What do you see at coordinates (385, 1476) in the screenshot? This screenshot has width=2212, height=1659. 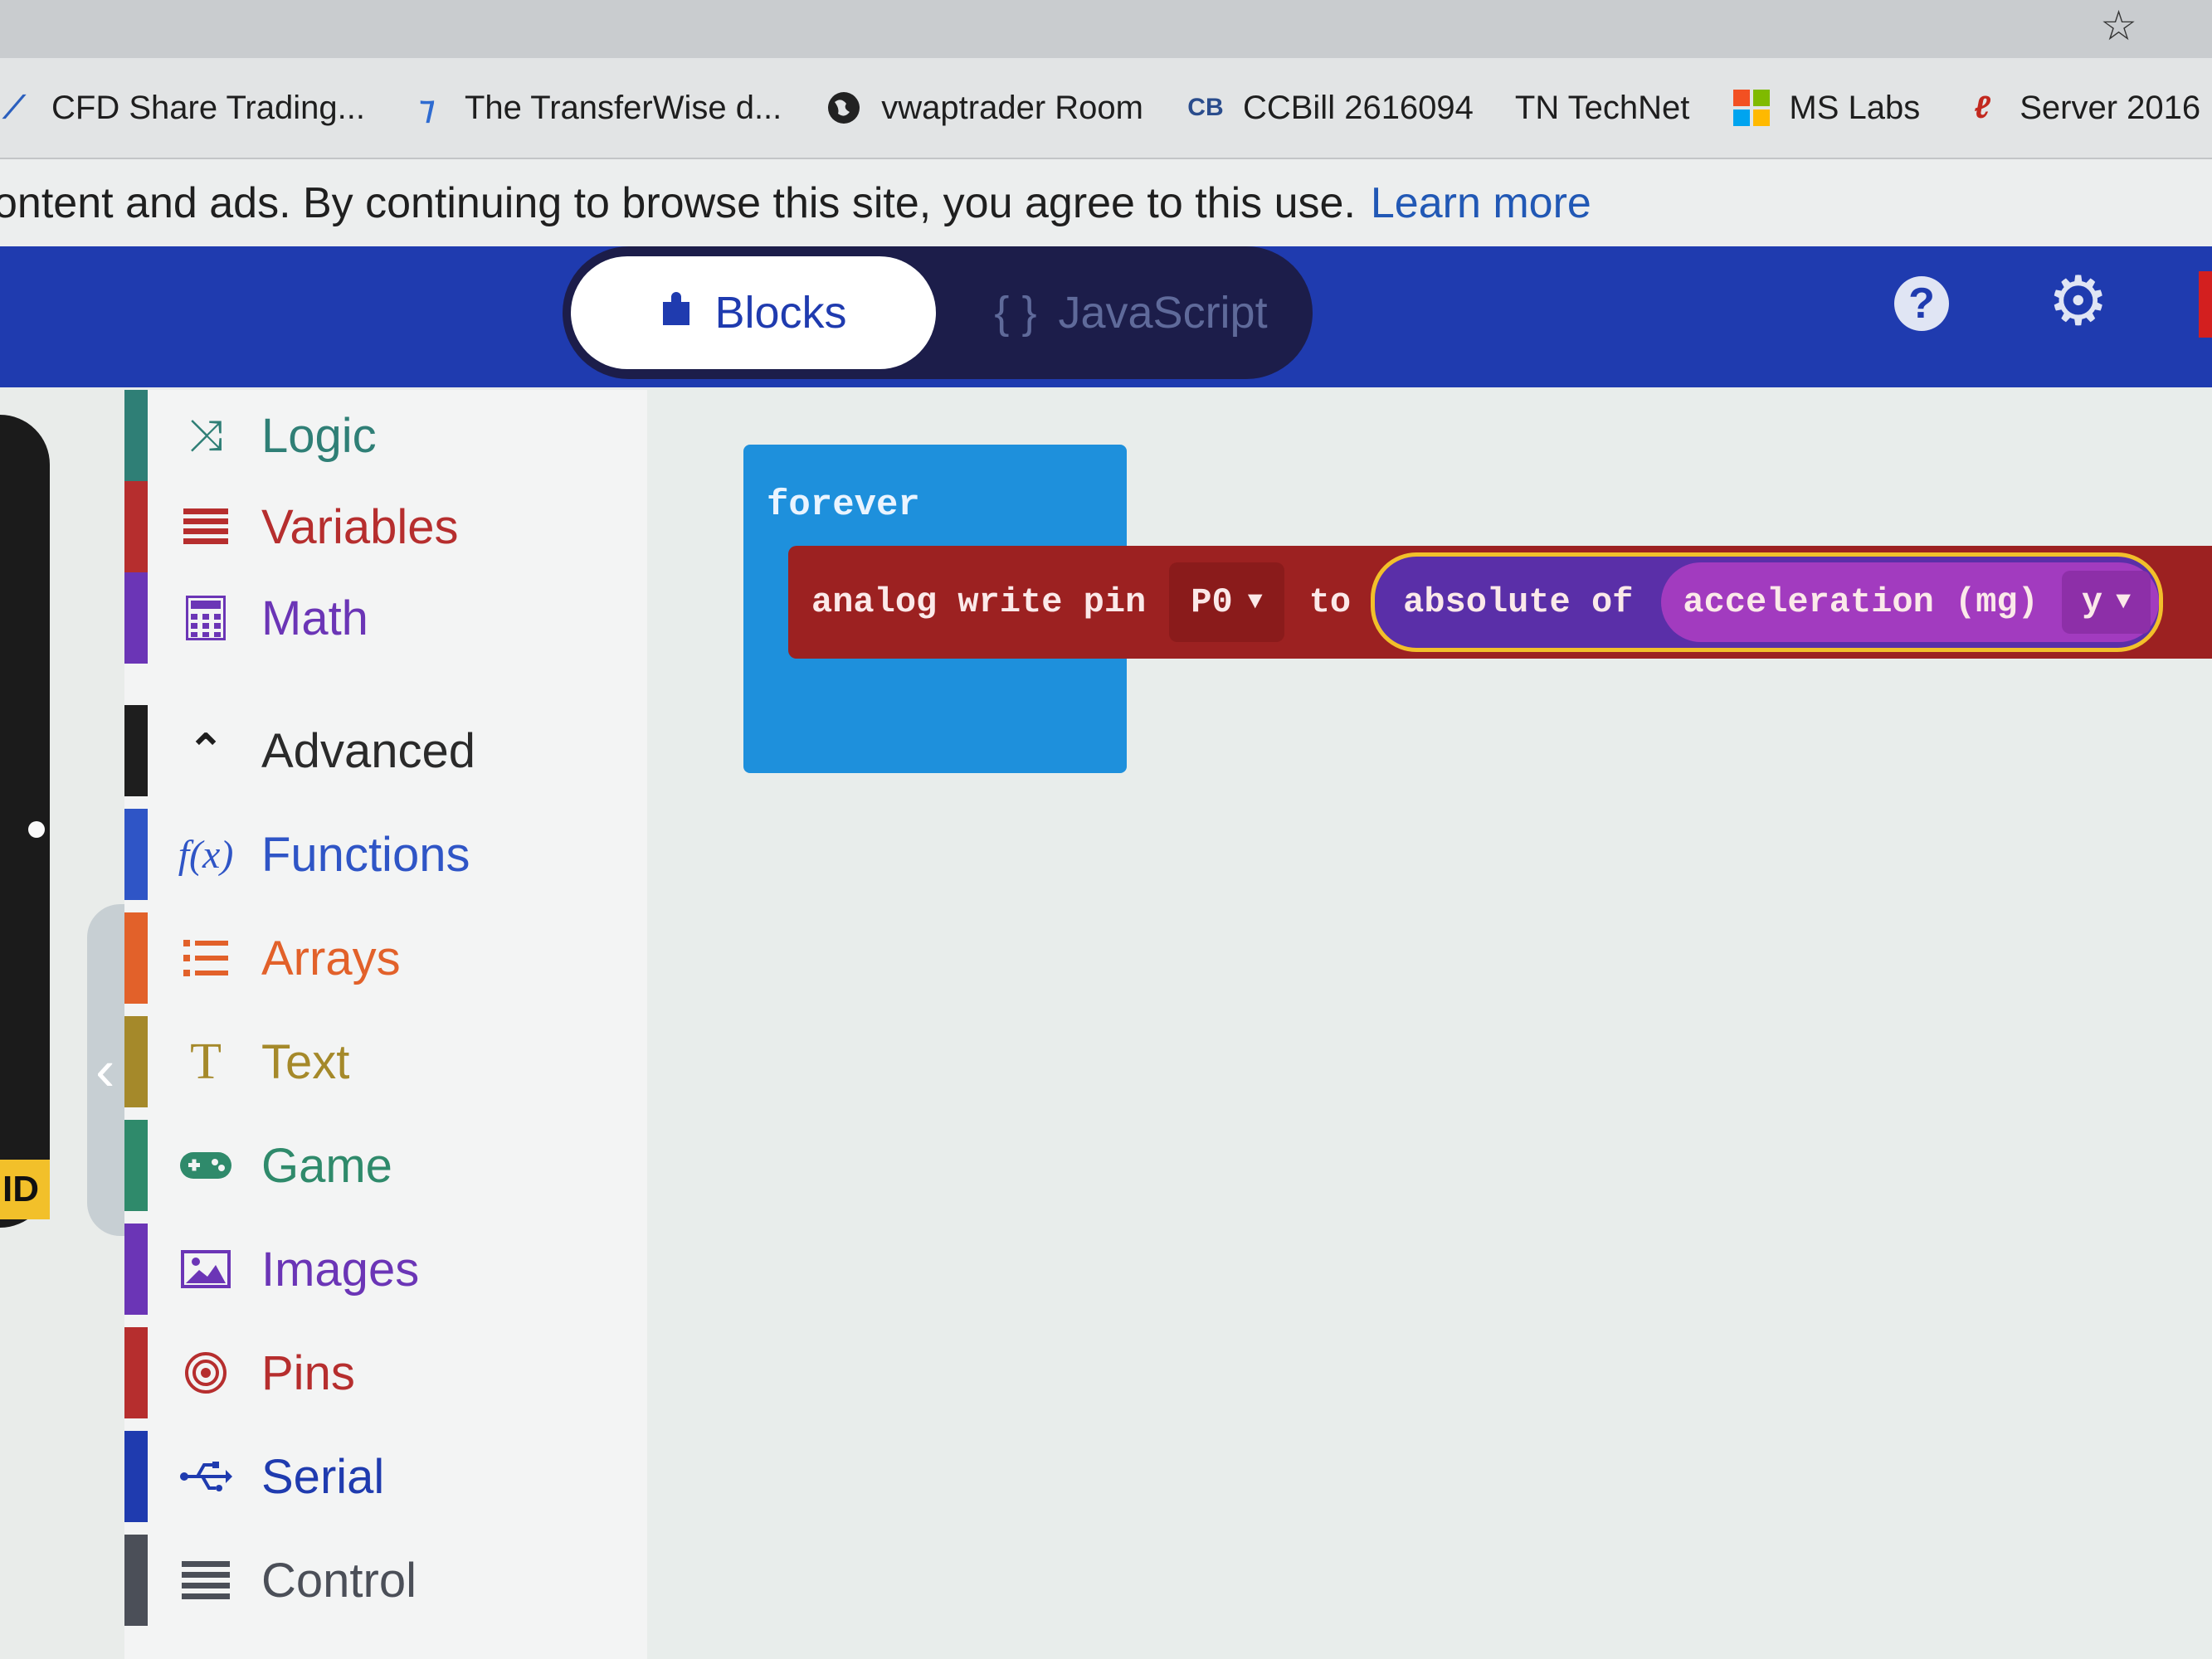 I see `toolbox-category-serial: Serial` at bounding box center [385, 1476].